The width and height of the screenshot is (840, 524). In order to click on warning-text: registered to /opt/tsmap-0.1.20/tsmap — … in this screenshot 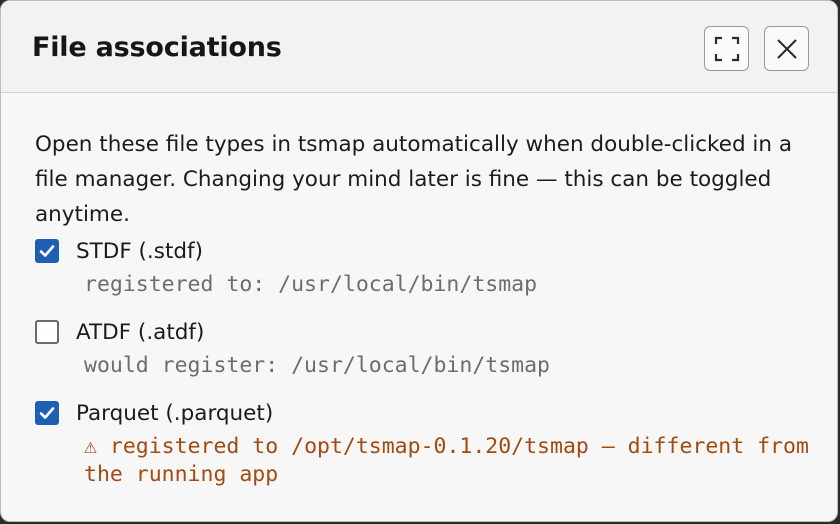, I will do `click(446, 460)`.